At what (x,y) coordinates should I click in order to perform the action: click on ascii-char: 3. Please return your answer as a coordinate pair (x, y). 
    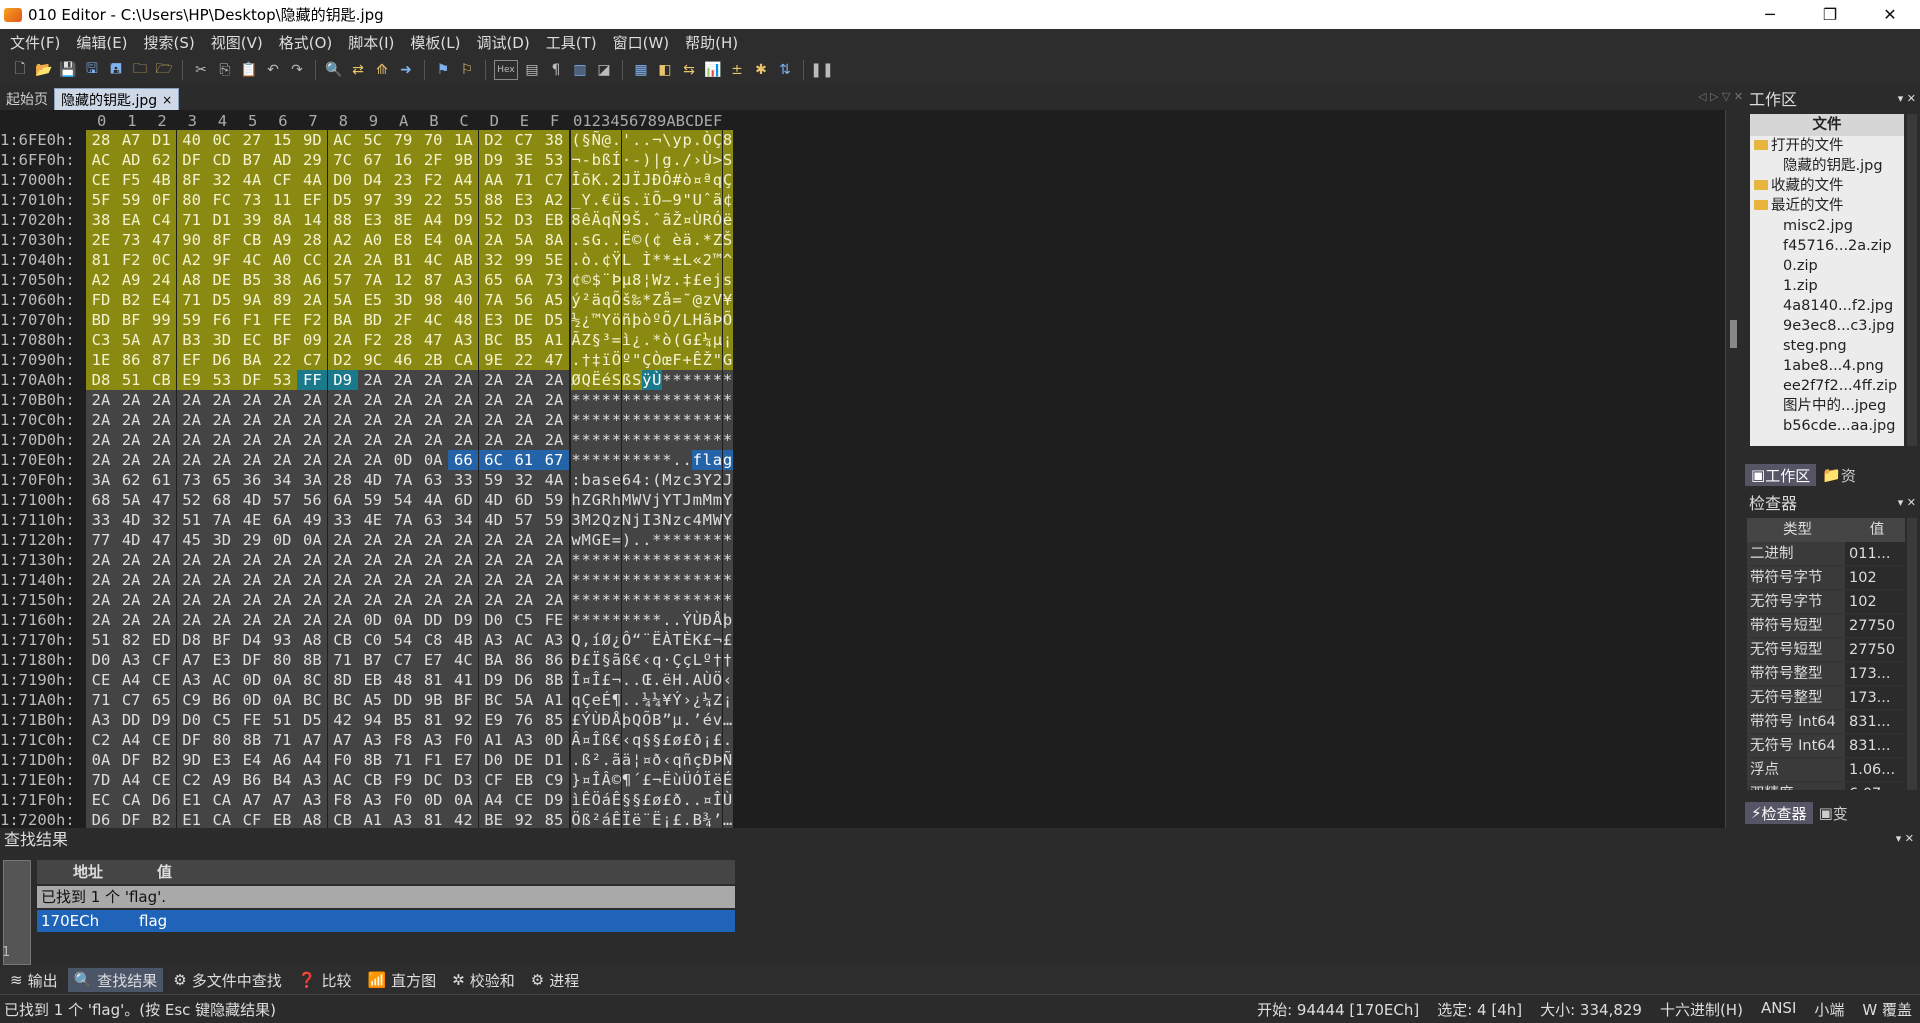
    Looking at the image, I should click on (697, 480).